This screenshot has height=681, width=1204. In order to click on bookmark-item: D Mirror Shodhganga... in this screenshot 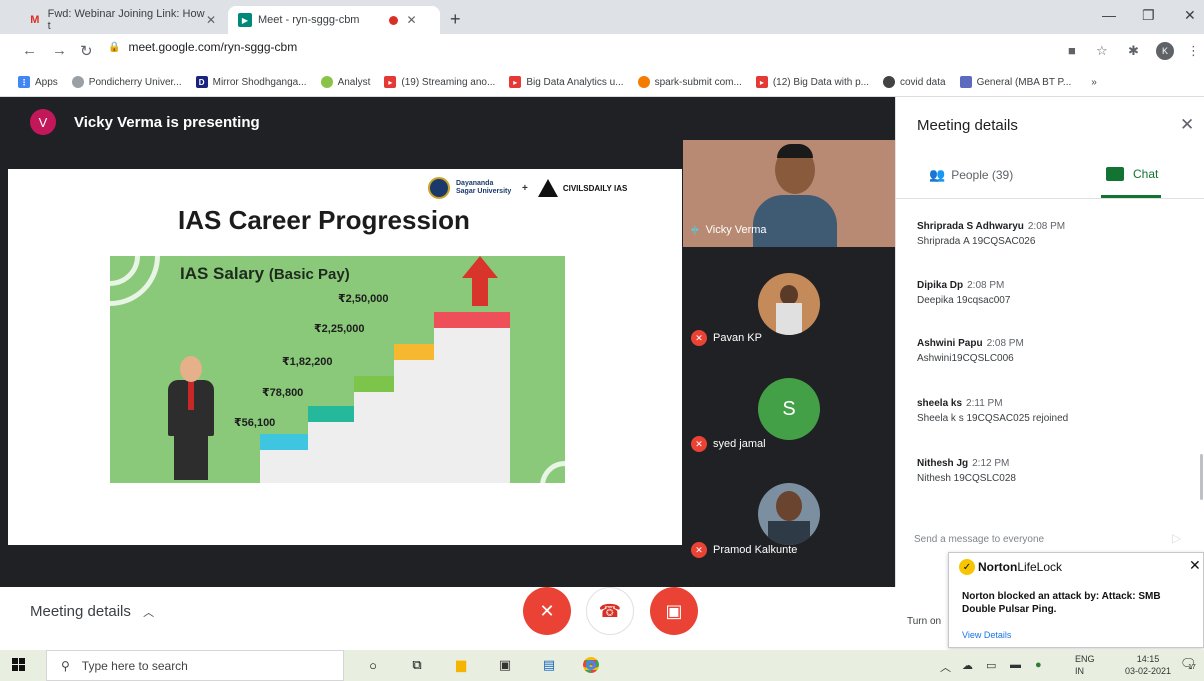, I will do `click(251, 82)`.